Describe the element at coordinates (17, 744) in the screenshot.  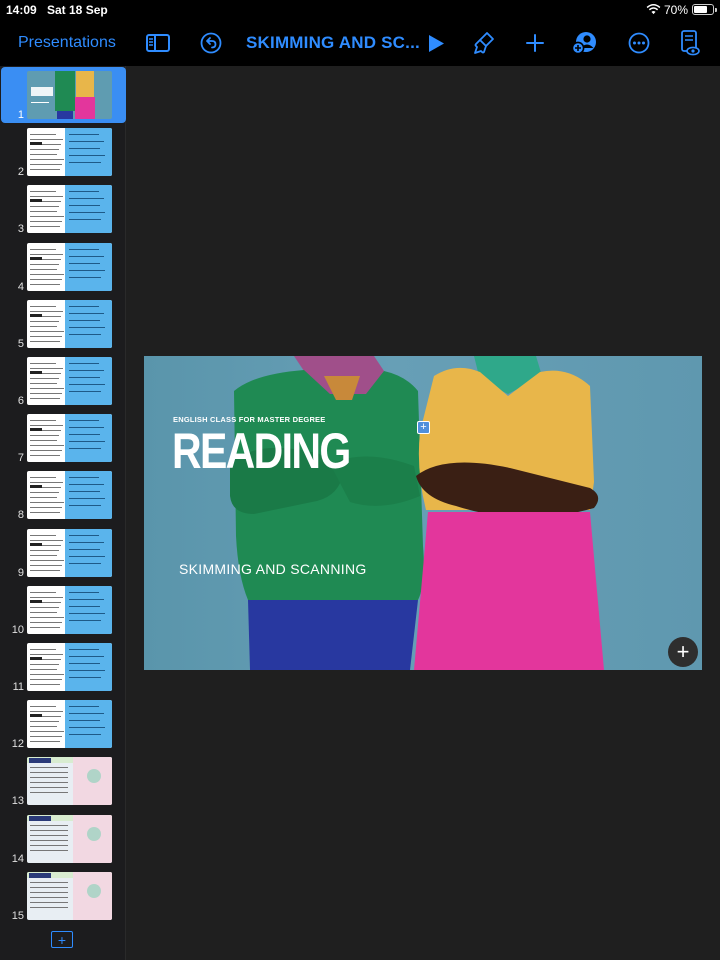
I see `slide-number: 12` at that location.